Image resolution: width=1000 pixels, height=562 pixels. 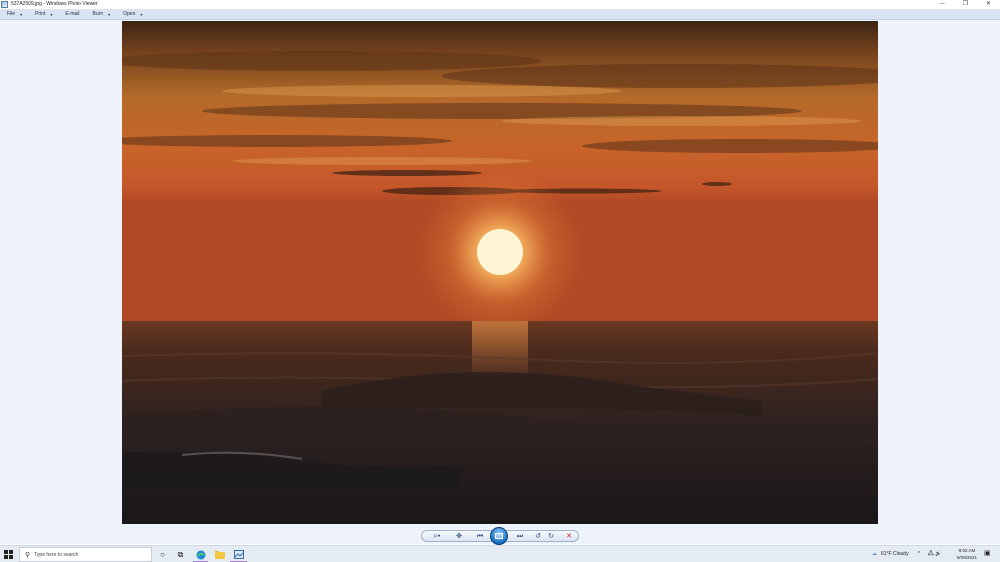 What do you see at coordinates (987, 553) in the screenshot?
I see `notification-icon: ▣` at bounding box center [987, 553].